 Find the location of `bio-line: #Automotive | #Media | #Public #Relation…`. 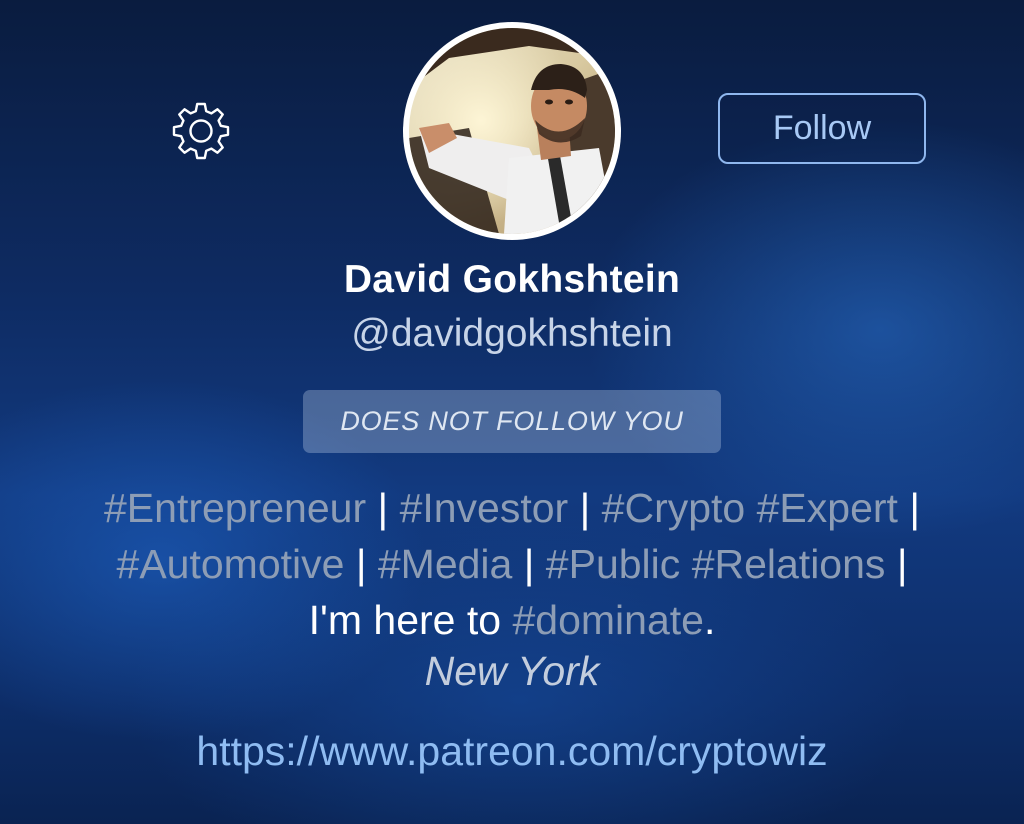

bio-line: #Automotive | #Media | #Public #Relation… is located at coordinates (512, 564).